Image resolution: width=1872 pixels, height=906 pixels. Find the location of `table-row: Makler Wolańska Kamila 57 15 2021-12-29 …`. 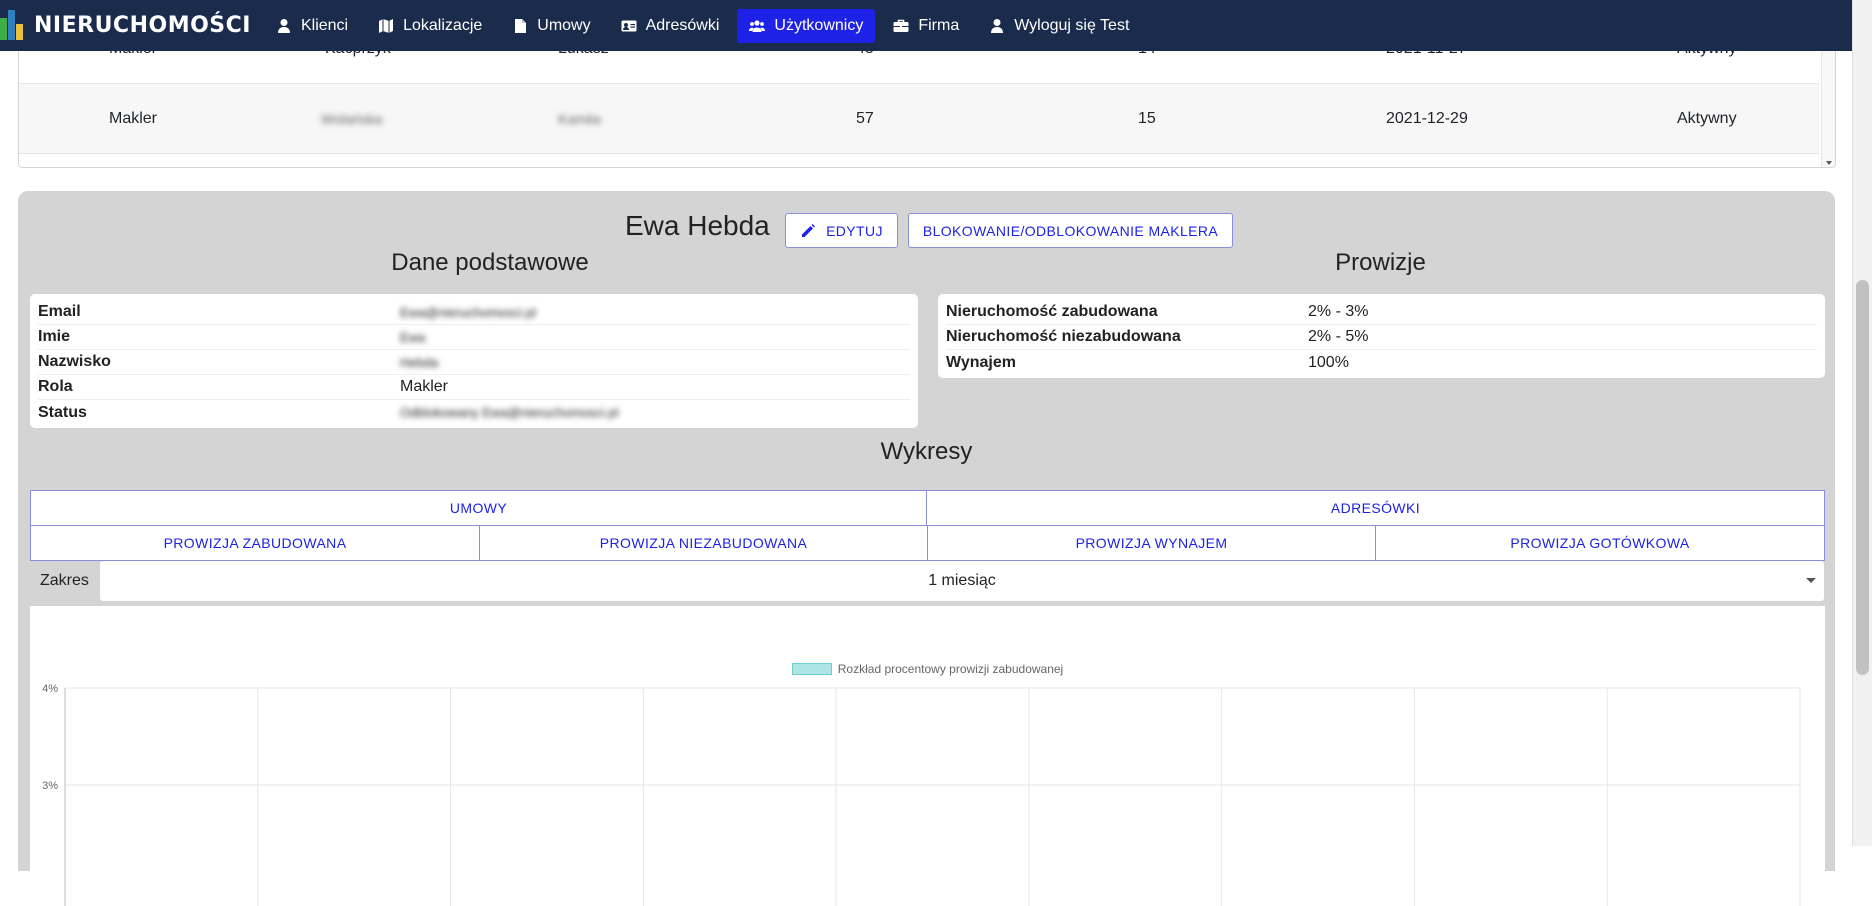

table-row: Makler Wolańska Kamila 57 15 2021-12-29 … is located at coordinates (919, 119).